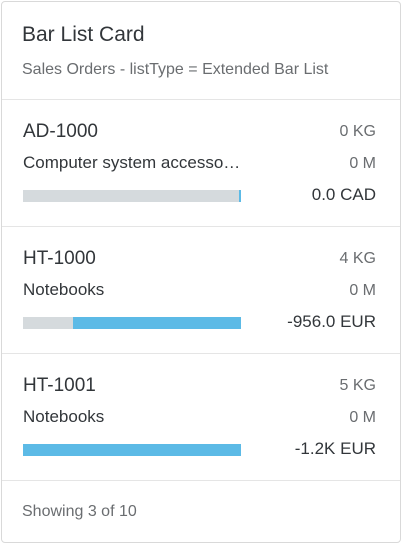  What do you see at coordinates (60, 131) in the screenshot?
I see `item-title: AD-1000` at bounding box center [60, 131].